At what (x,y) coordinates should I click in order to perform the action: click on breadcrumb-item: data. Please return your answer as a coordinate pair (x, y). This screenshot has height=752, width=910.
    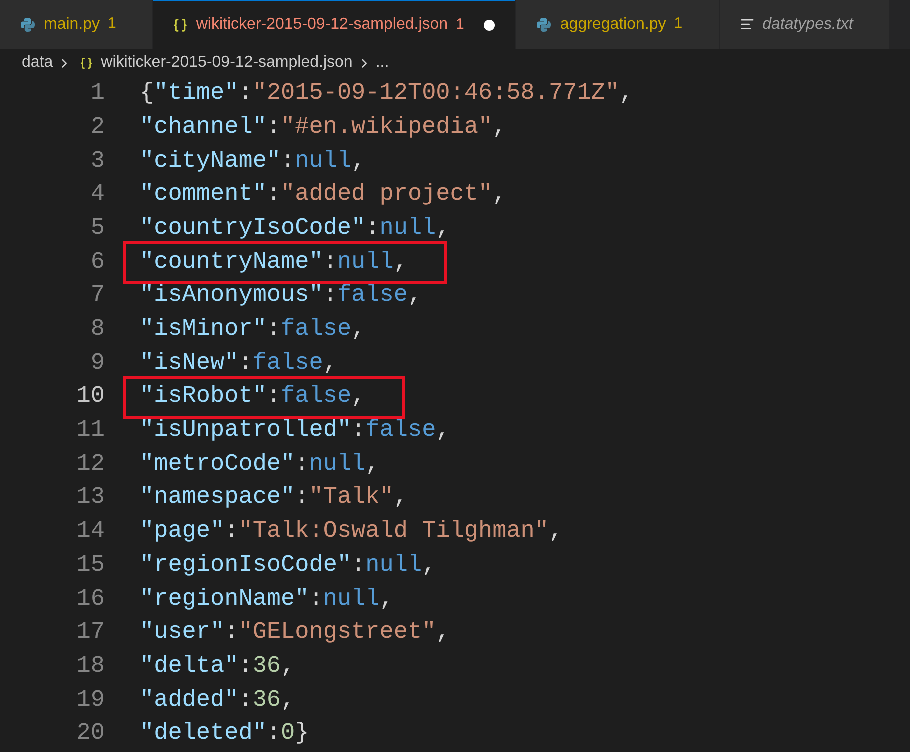
    Looking at the image, I should click on (38, 63).